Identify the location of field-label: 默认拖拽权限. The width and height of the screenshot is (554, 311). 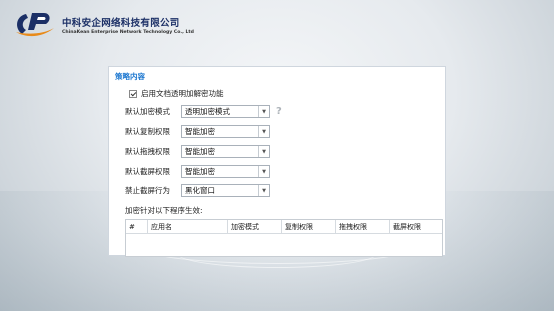
(147, 151).